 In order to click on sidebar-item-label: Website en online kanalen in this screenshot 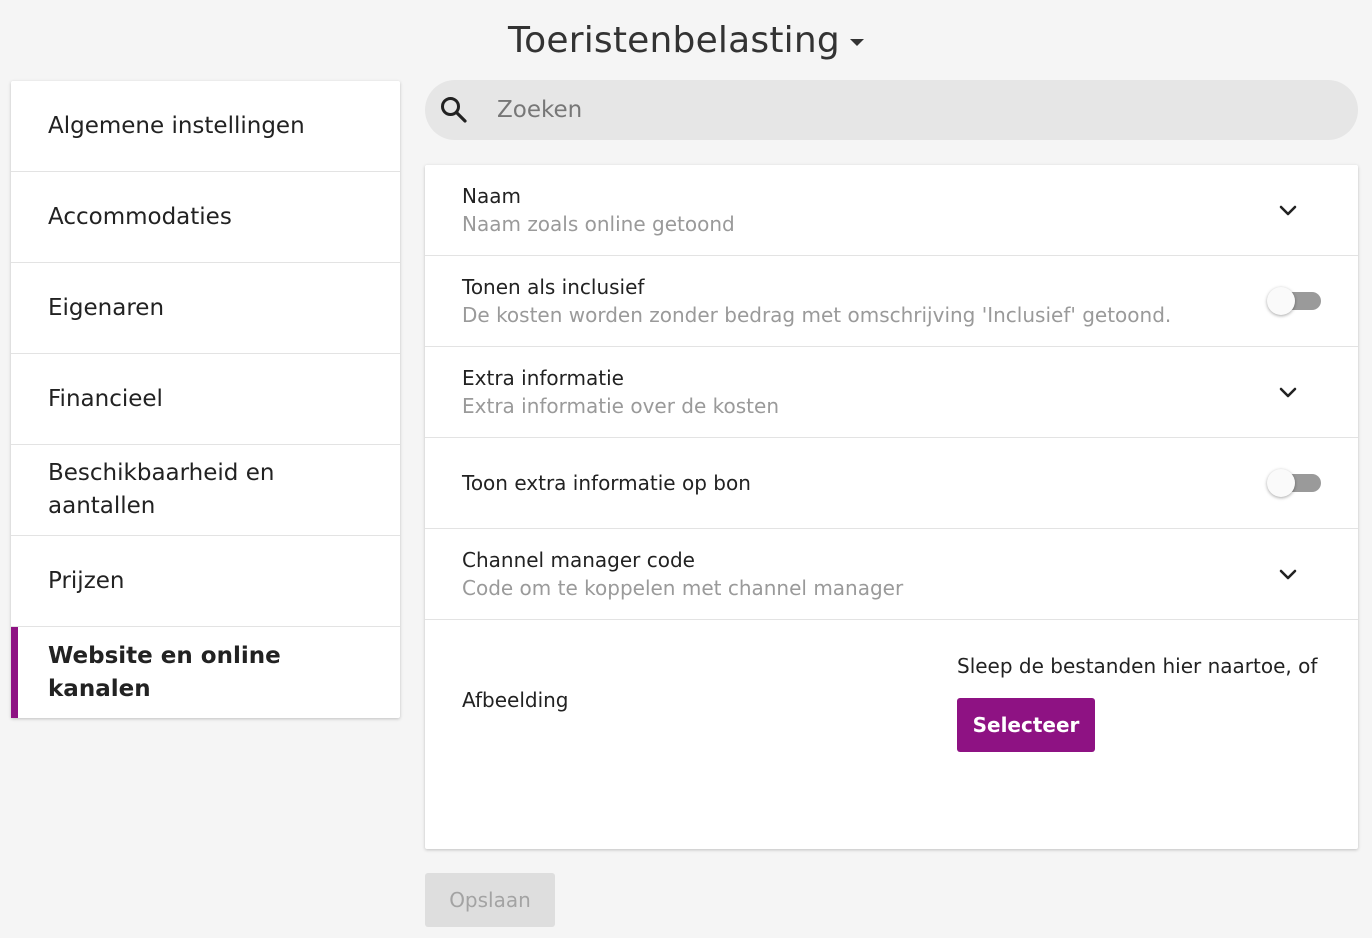, I will do `click(164, 672)`.